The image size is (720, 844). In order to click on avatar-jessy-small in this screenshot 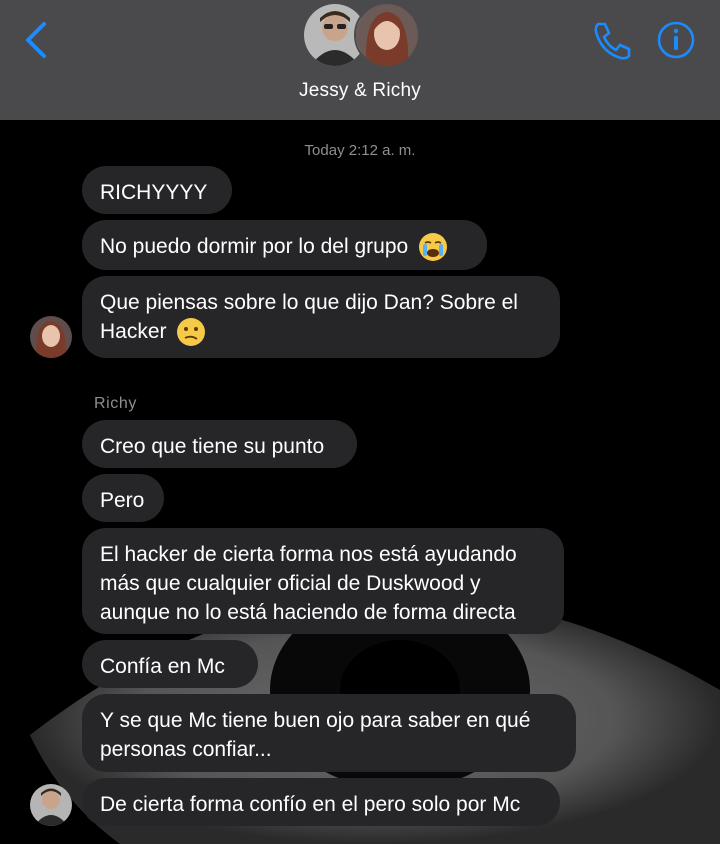, I will do `click(51, 337)`.